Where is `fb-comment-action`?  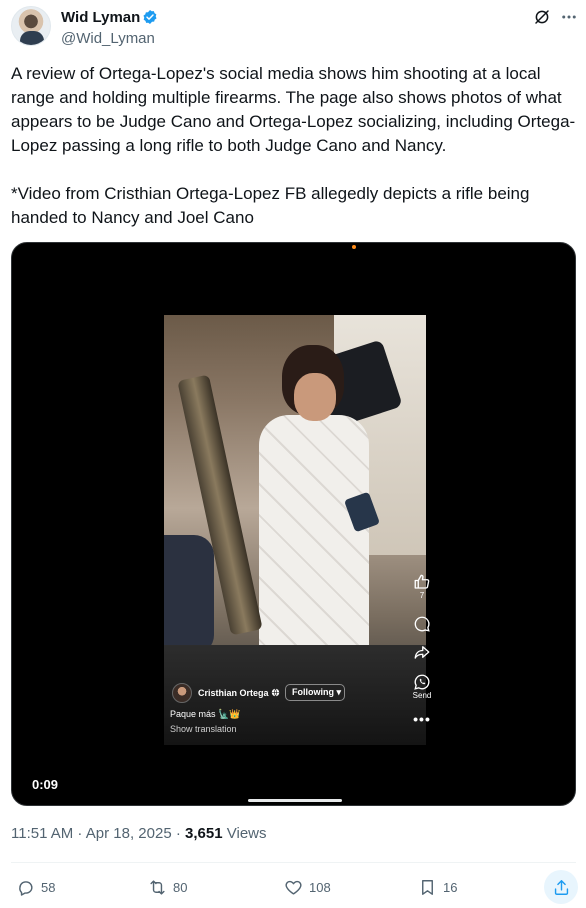 fb-comment-action is located at coordinates (422, 624).